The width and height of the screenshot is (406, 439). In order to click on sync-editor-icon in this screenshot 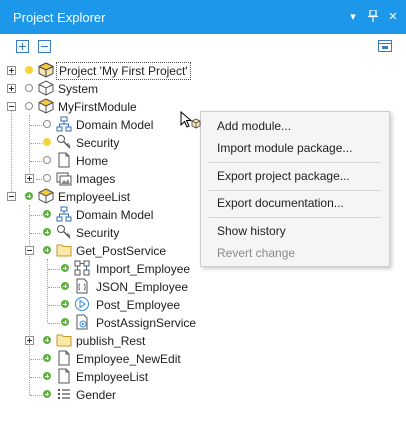, I will do `click(385, 46)`.